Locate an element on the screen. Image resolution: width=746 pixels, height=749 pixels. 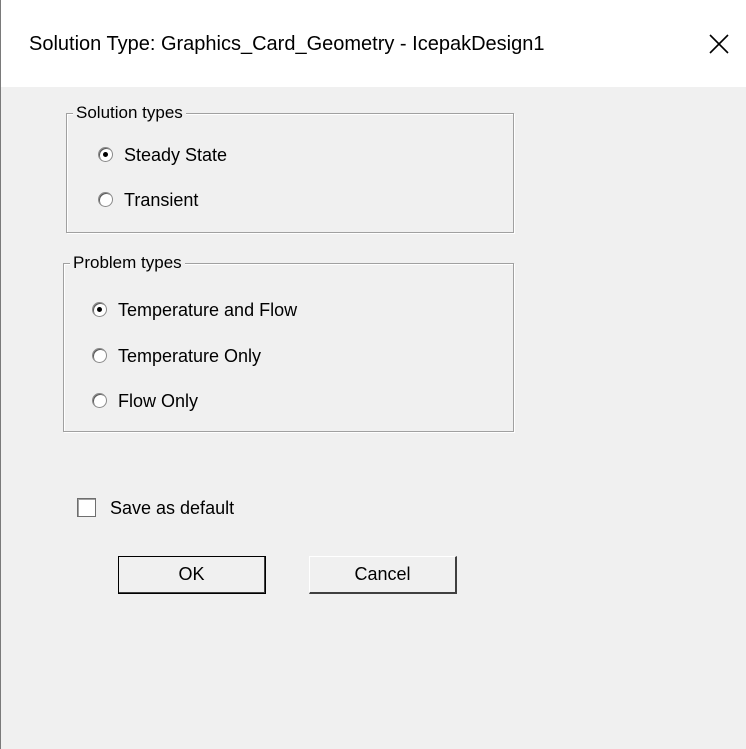
close-button is located at coordinates (718, 44).